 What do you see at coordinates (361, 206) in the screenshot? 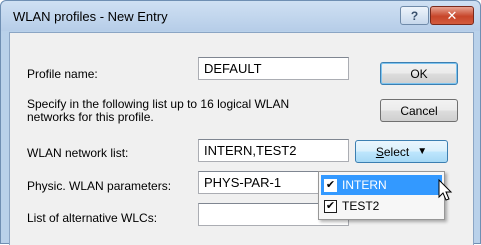
I see `menu-item-label: TEST2` at bounding box center [361, 206].